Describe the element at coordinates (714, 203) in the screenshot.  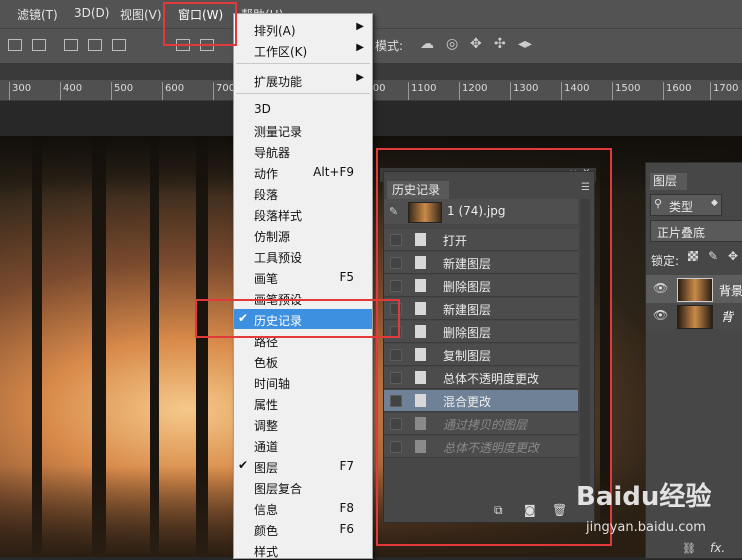
I see `chevron-updown-icon: ◆` at that location.